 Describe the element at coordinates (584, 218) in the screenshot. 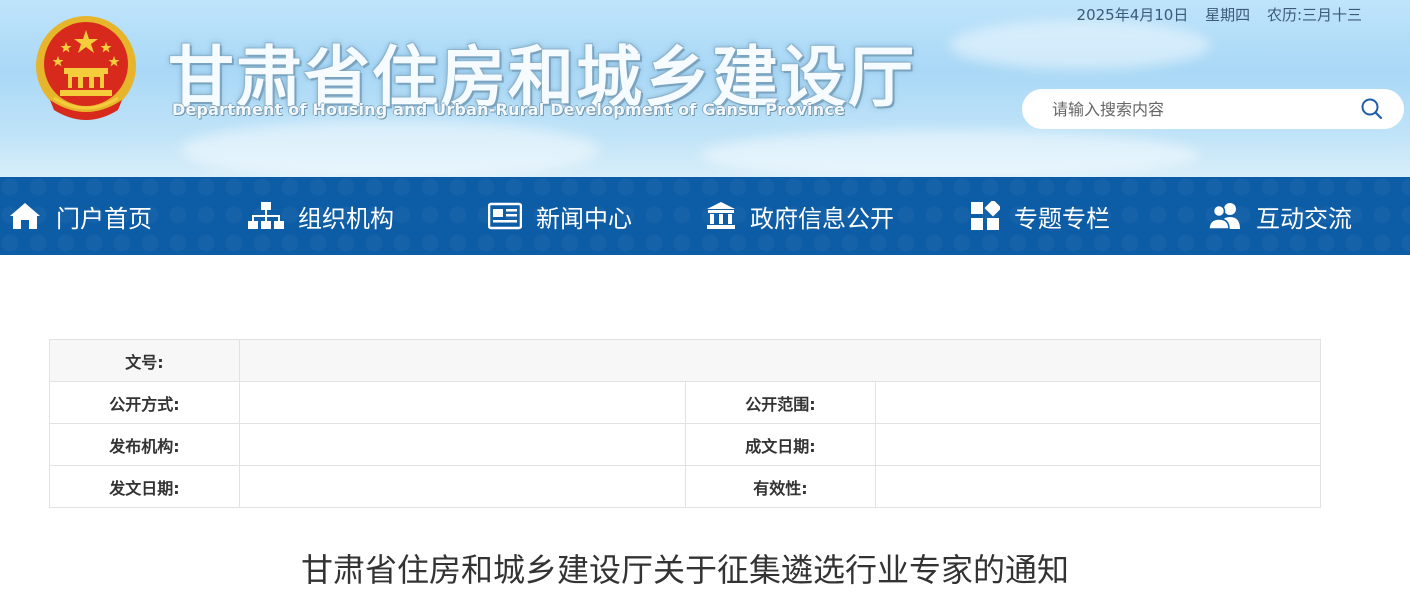

I see `nav-item-label: 新闻中心` at that location.